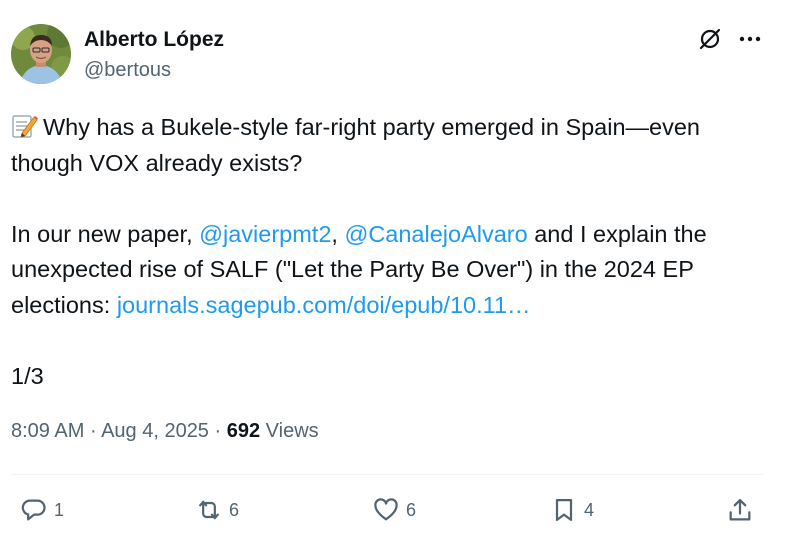  I want to click on repost-button: 6, so click(217, 510).